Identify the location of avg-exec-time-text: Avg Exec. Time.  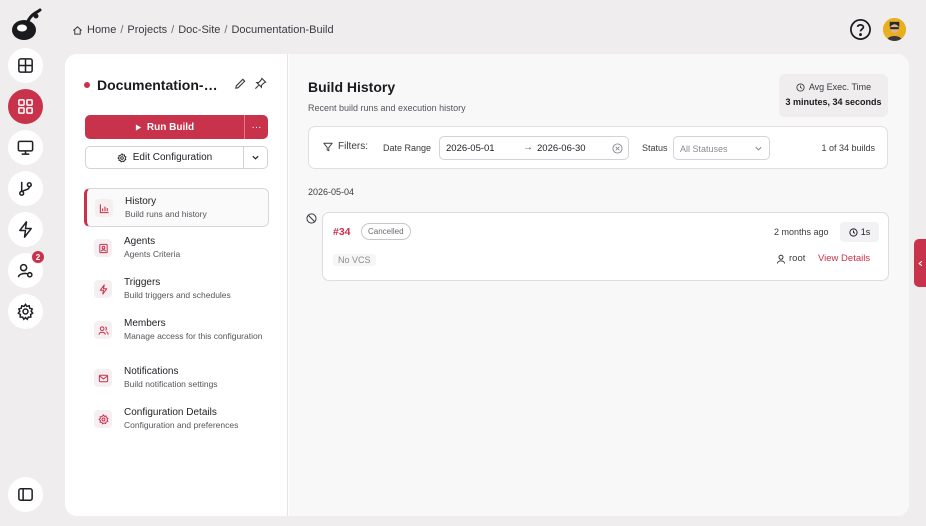
(840, 87).